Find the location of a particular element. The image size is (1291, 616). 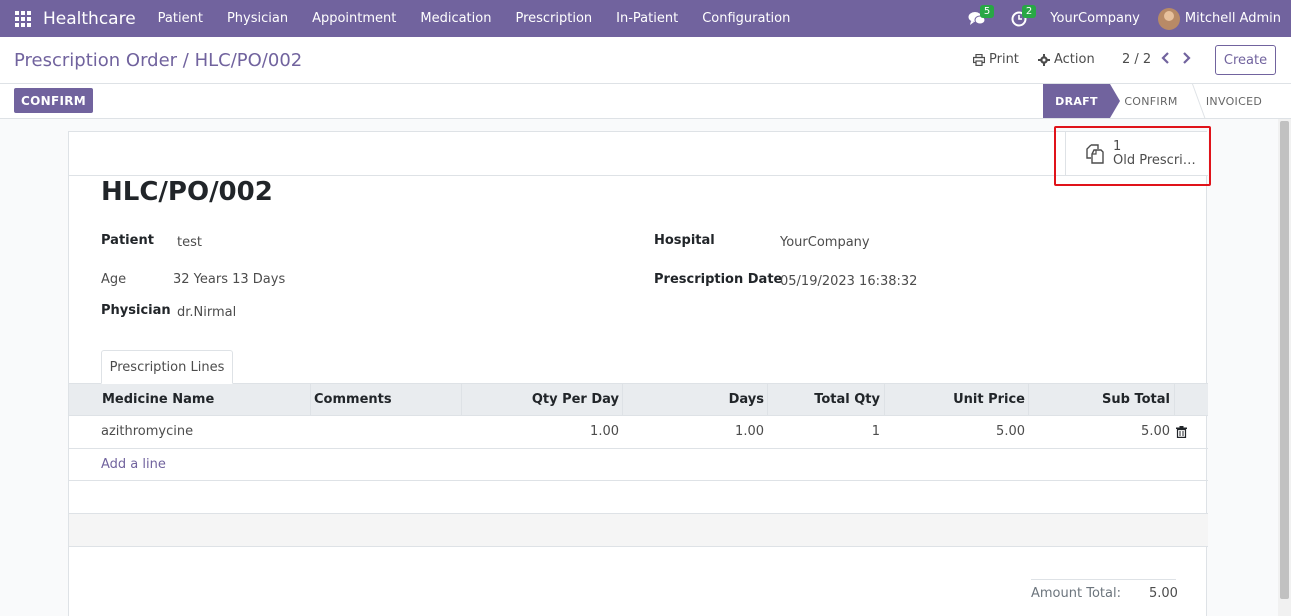

user-menu: Mitchell Admin is located at coordinates (1233, 18).